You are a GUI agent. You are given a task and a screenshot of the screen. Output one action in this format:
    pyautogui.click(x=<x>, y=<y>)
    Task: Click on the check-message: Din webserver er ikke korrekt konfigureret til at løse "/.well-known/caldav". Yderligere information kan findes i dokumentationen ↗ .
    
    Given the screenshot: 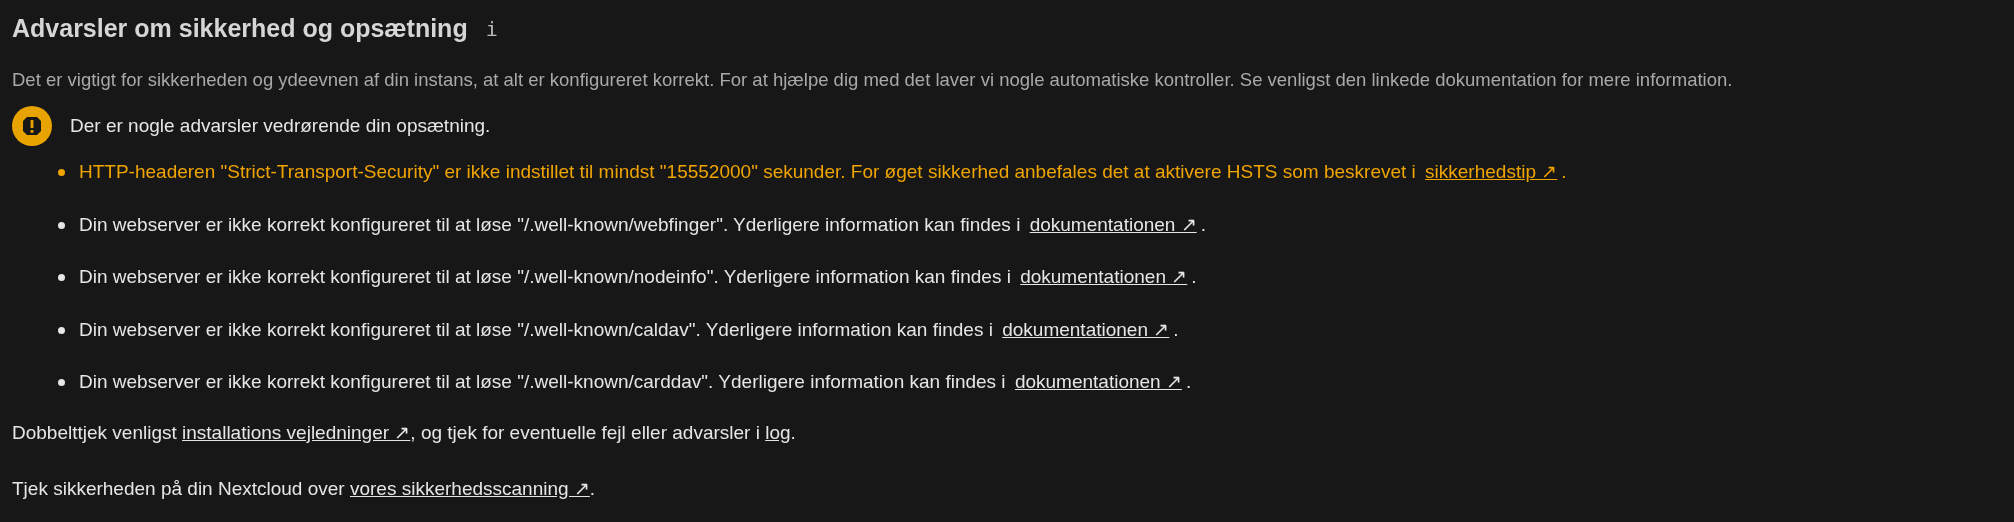 What is the action you would take?
    pyautogui.click(x=629, y=329)
    